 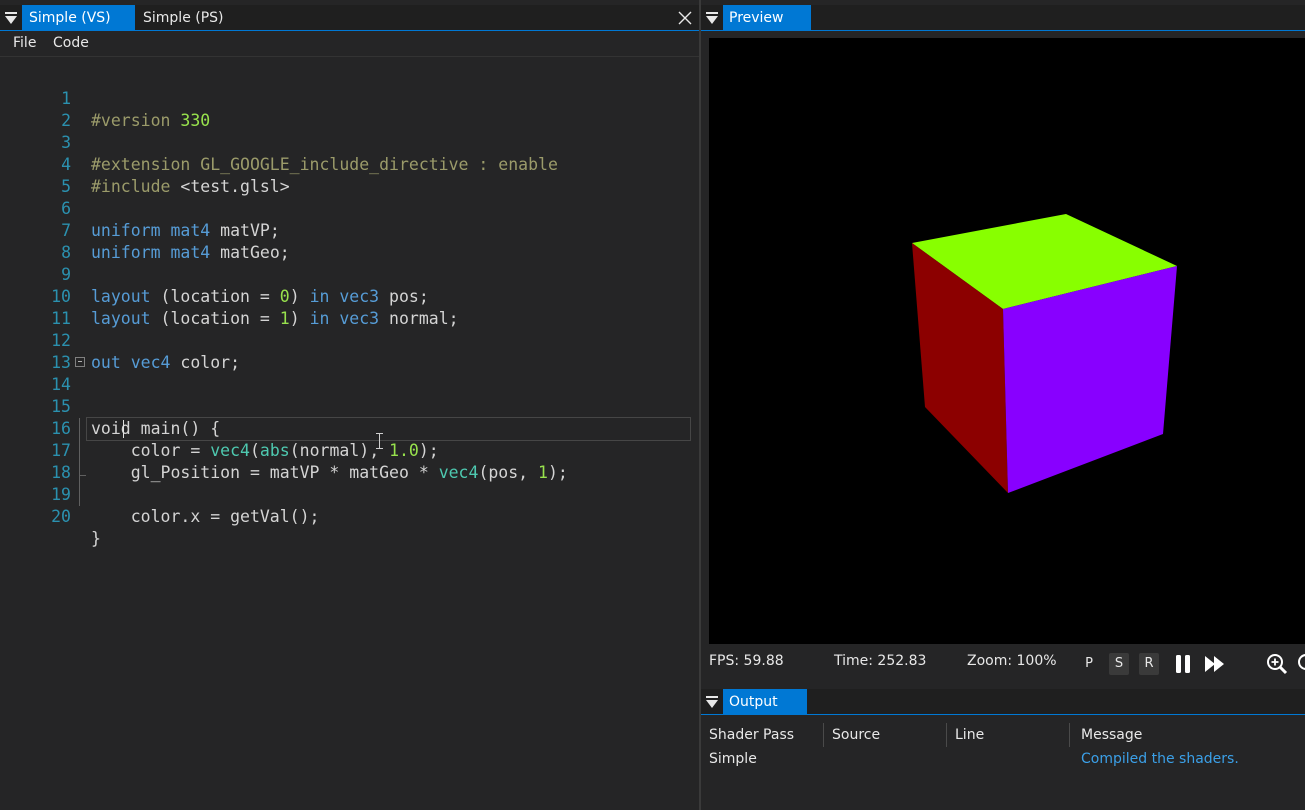 I want to click on code-line: 19 }, so click(x=349, y=505).